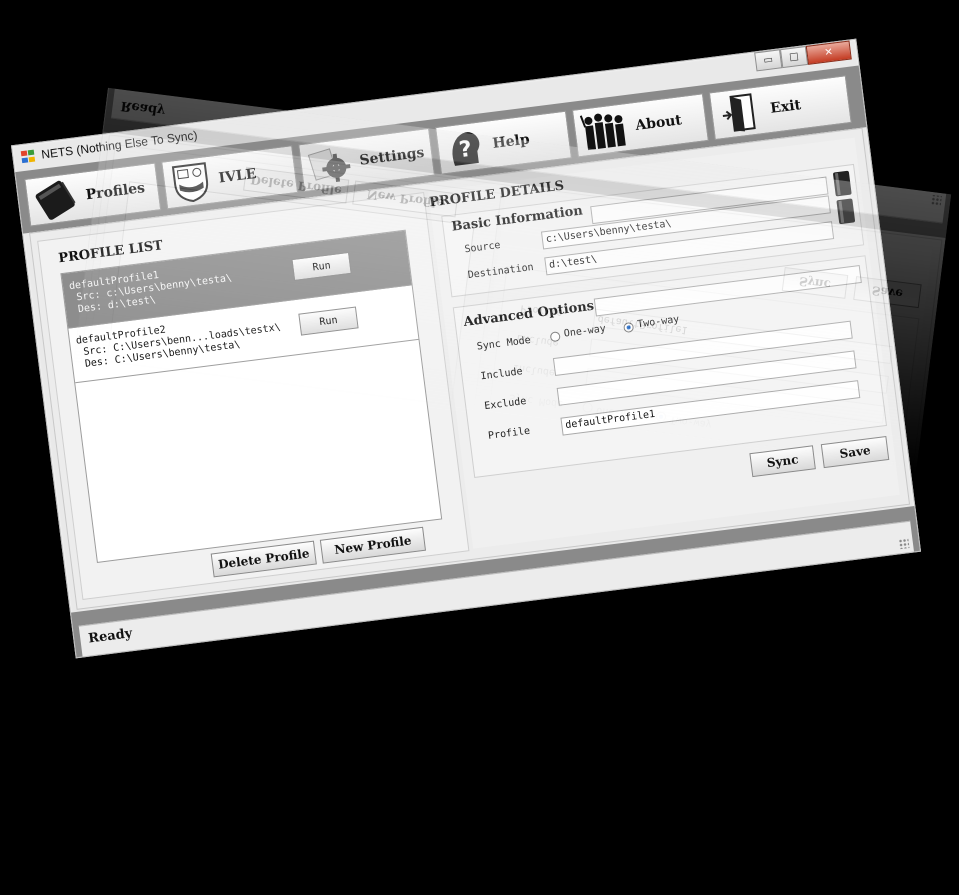  I want to click on include-label: Include, so click(501, 374).